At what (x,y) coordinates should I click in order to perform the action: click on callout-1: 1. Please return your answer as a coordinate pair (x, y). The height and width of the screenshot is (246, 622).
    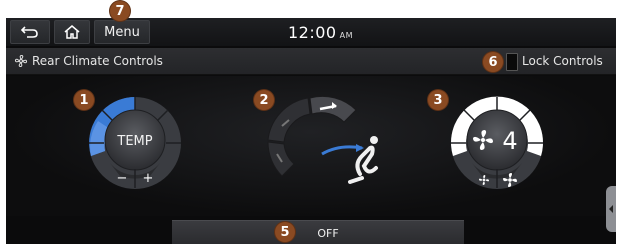
    Looking at the image, I should click on (84, 100).